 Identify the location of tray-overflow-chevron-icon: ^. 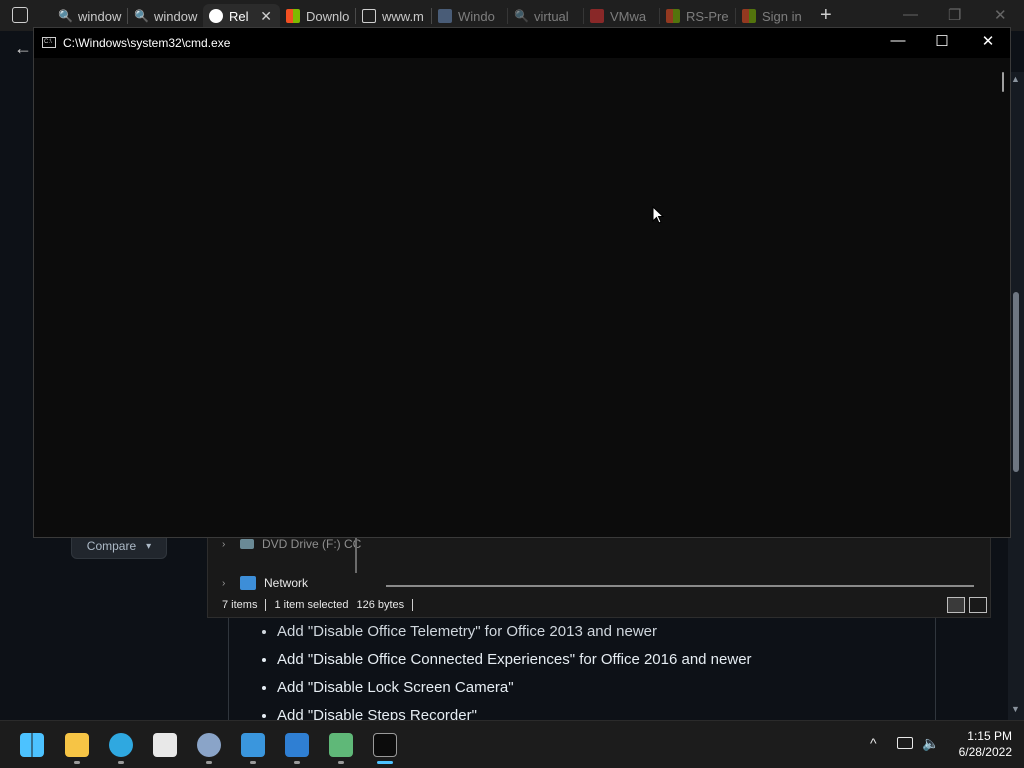
(873, 743).